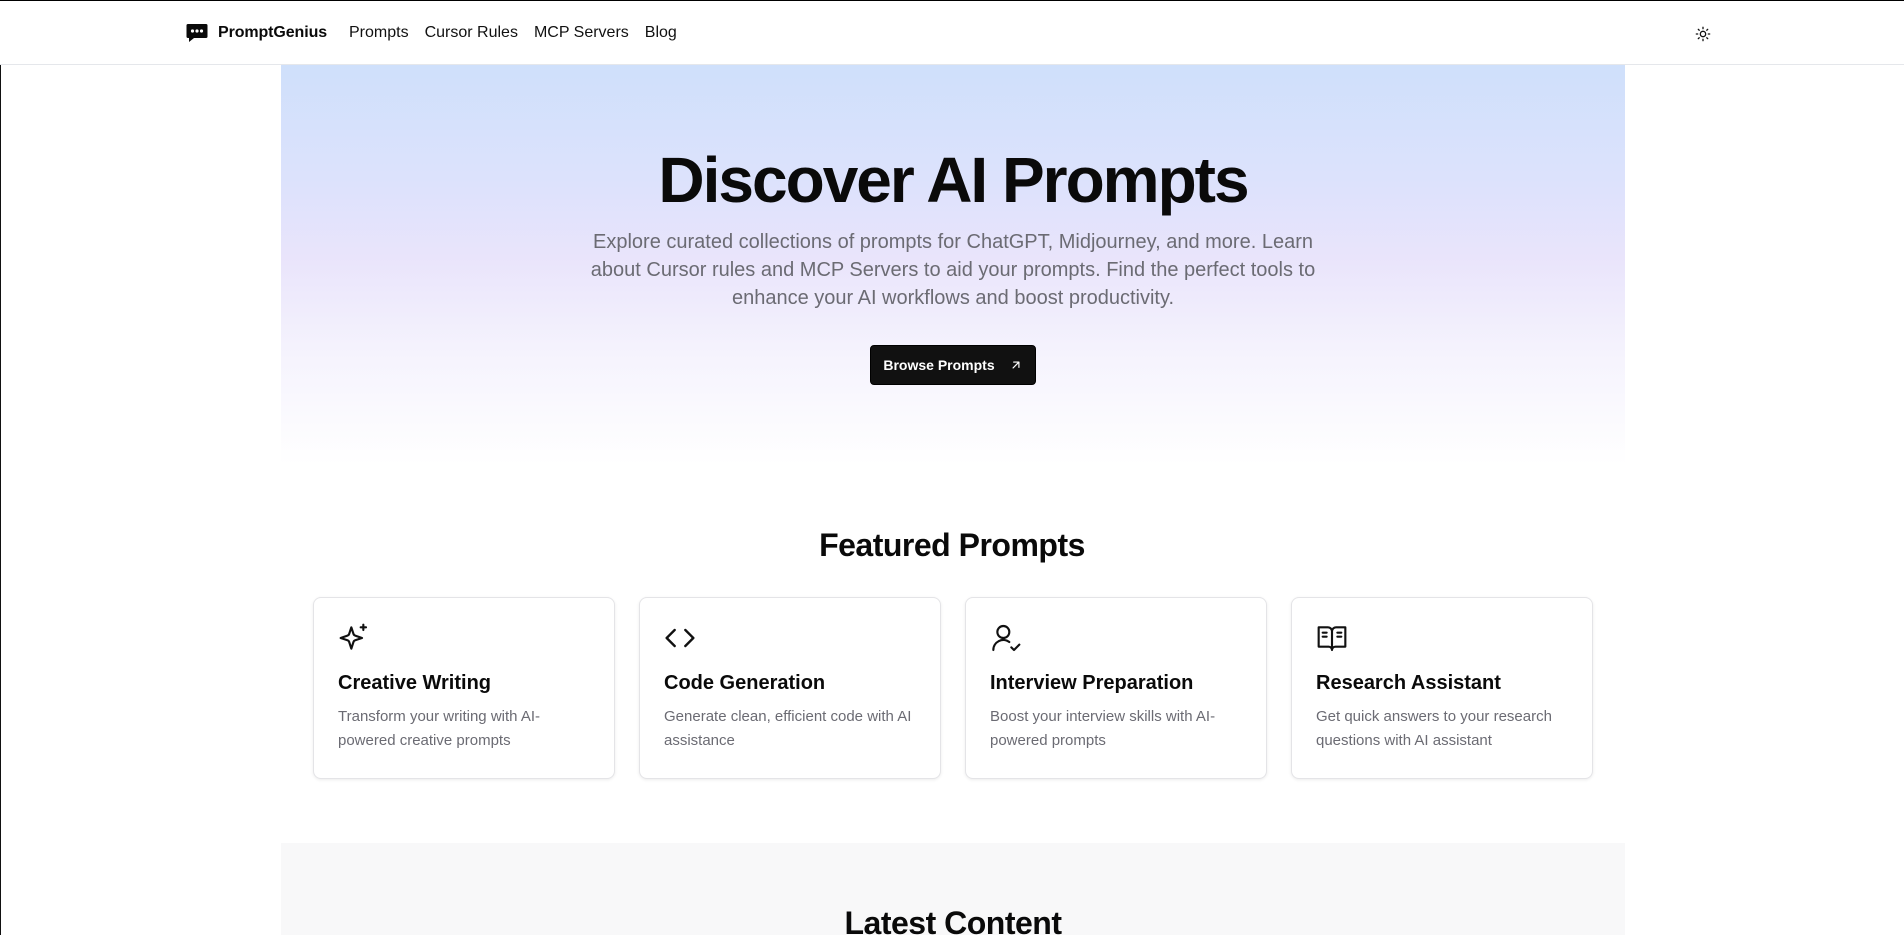 This screenshot has width=1904, height=942. What do you see at coordinates (745, 683) in the screenshot?
I see `card-title: Code Generation` at bounding box center [745, 683].